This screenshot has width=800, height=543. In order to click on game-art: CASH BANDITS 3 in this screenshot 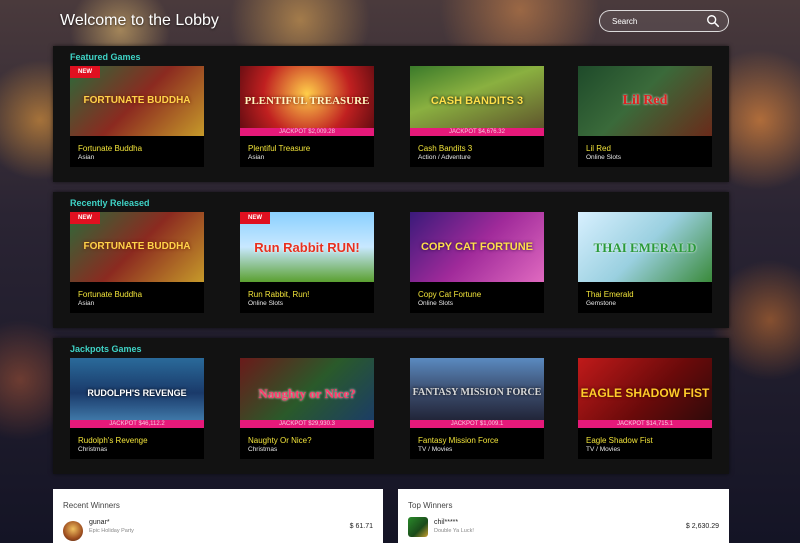, I will do `click(477, 100)`.